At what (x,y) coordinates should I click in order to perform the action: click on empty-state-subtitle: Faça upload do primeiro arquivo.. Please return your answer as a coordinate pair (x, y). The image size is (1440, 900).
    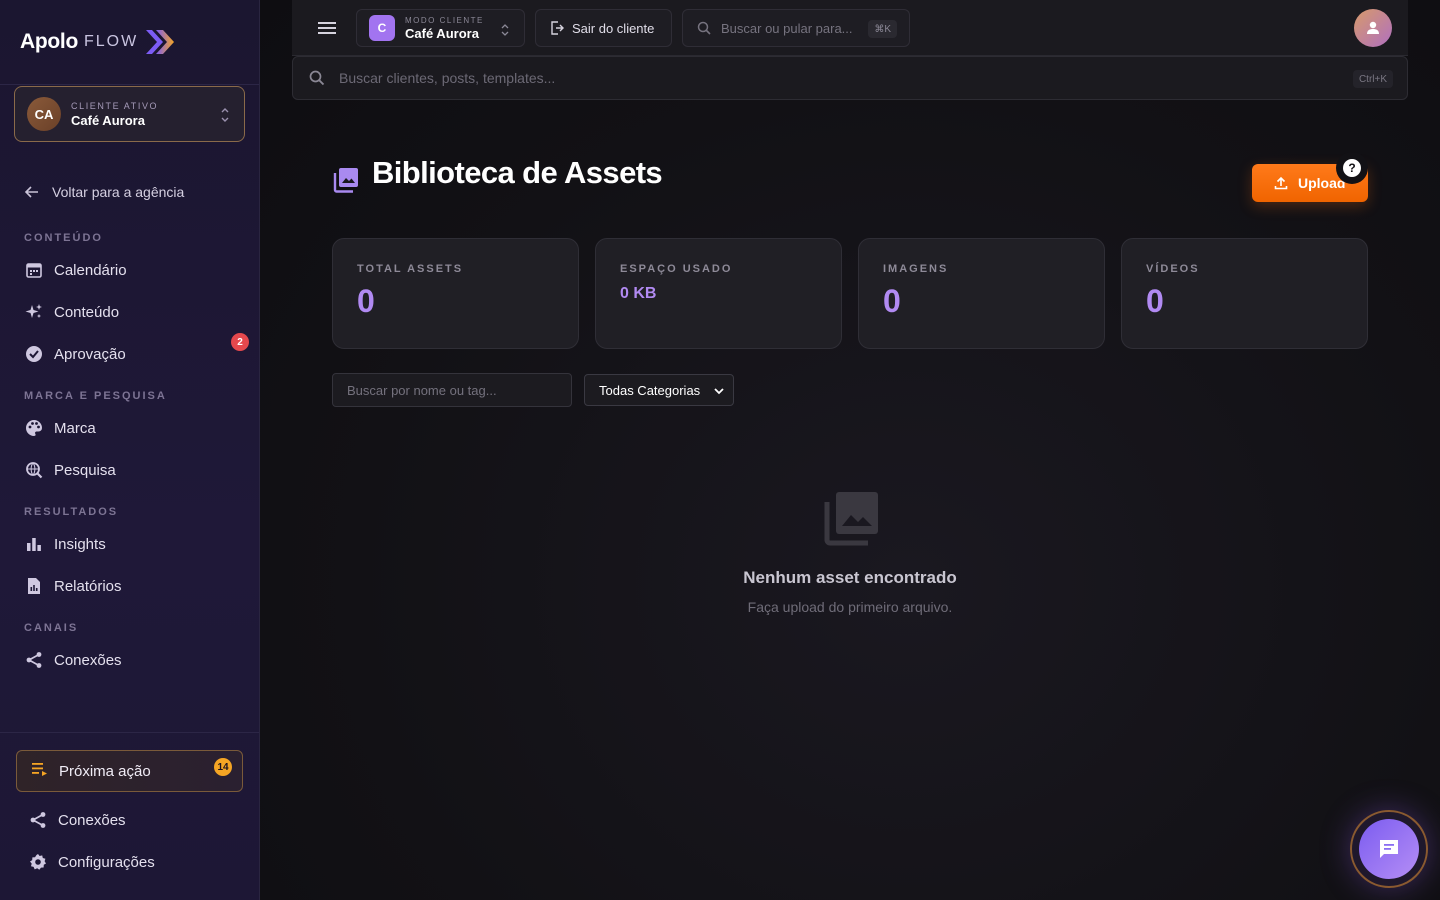
    Looking at the image, I should click on (850, 607).